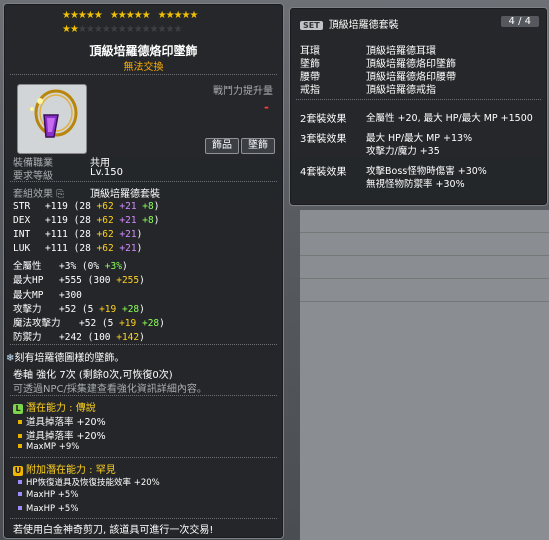 The width and height of the screenshot is (549, 540). What do you see at coordinates (449, 118) in the screenshot?
I see `set-effect-line: 全屬性 +20, 最大 HP/最大 MP +1500` at bounding box center [449, 118].